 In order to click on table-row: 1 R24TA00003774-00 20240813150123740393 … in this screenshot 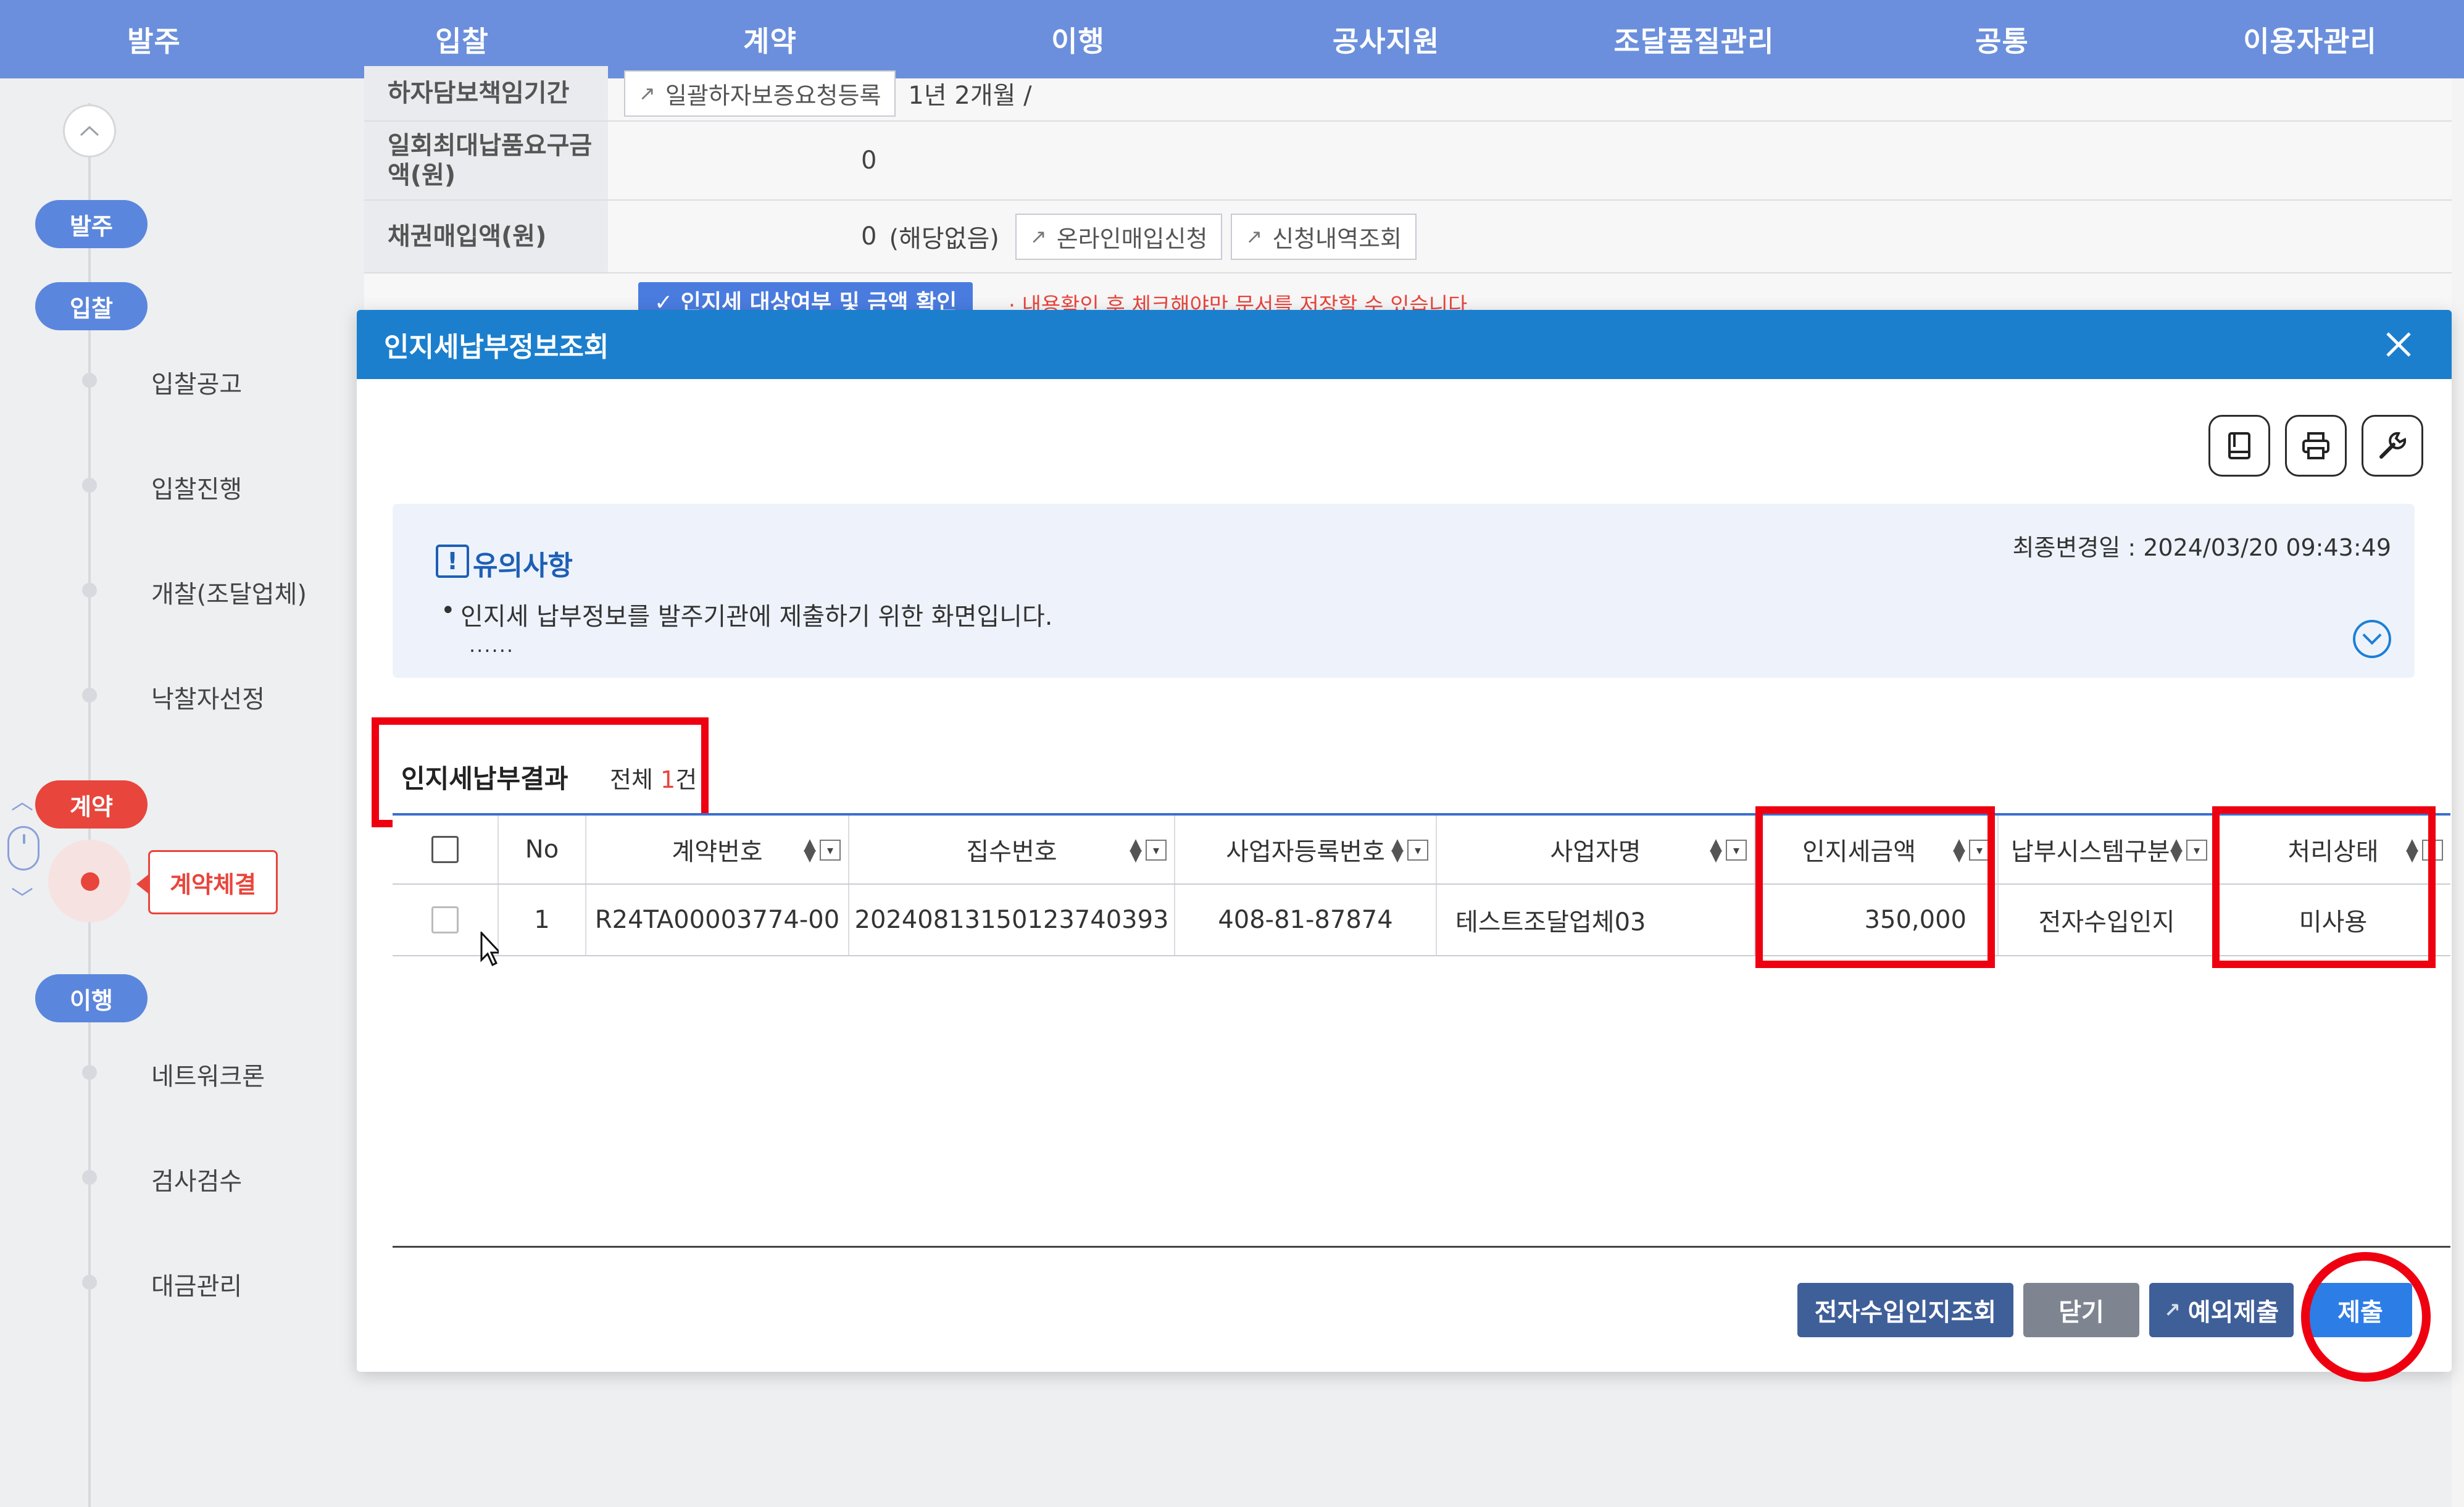, I will do `click(1421, 926)`.